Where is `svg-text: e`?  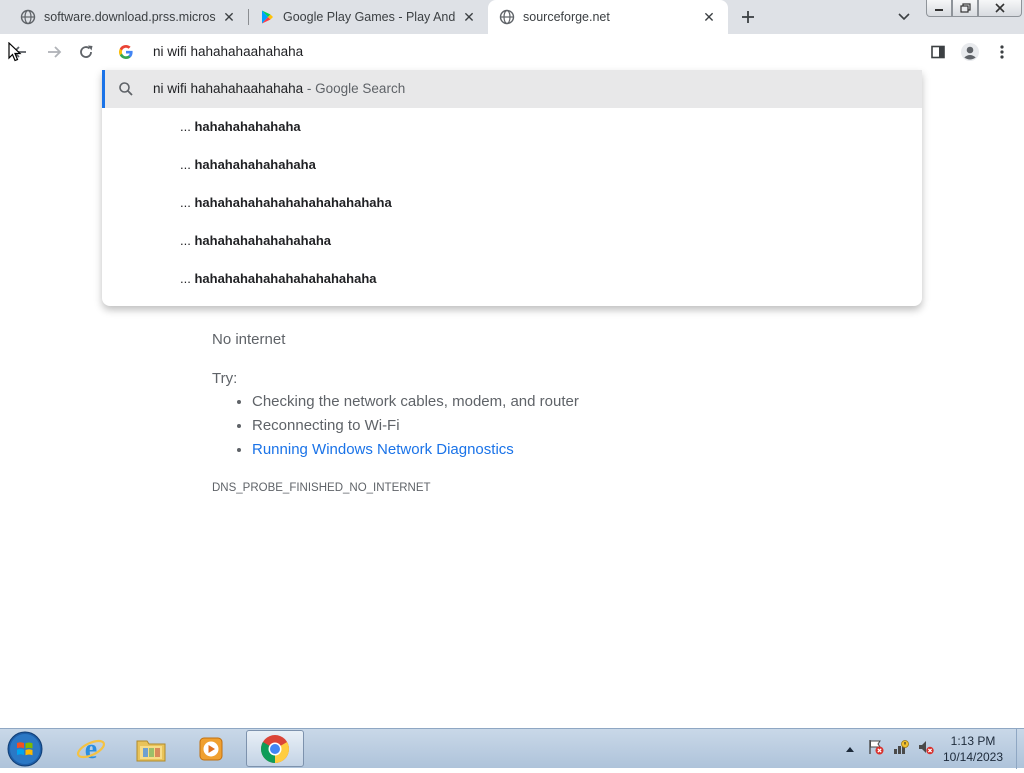
svg-text: e is located at coordinates (91, 749).